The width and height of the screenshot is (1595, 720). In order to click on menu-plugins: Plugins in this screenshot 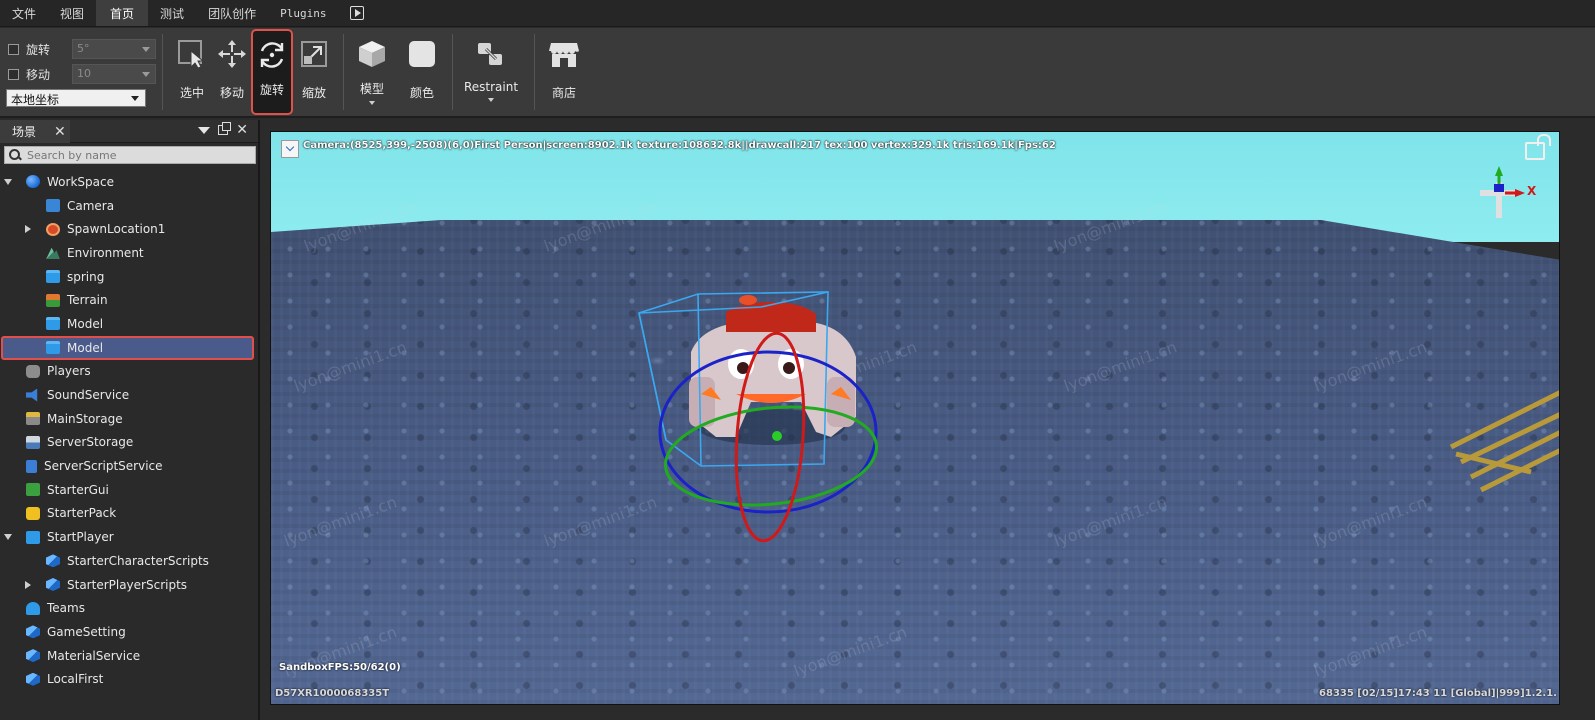, I will do `click(303, 13)`.